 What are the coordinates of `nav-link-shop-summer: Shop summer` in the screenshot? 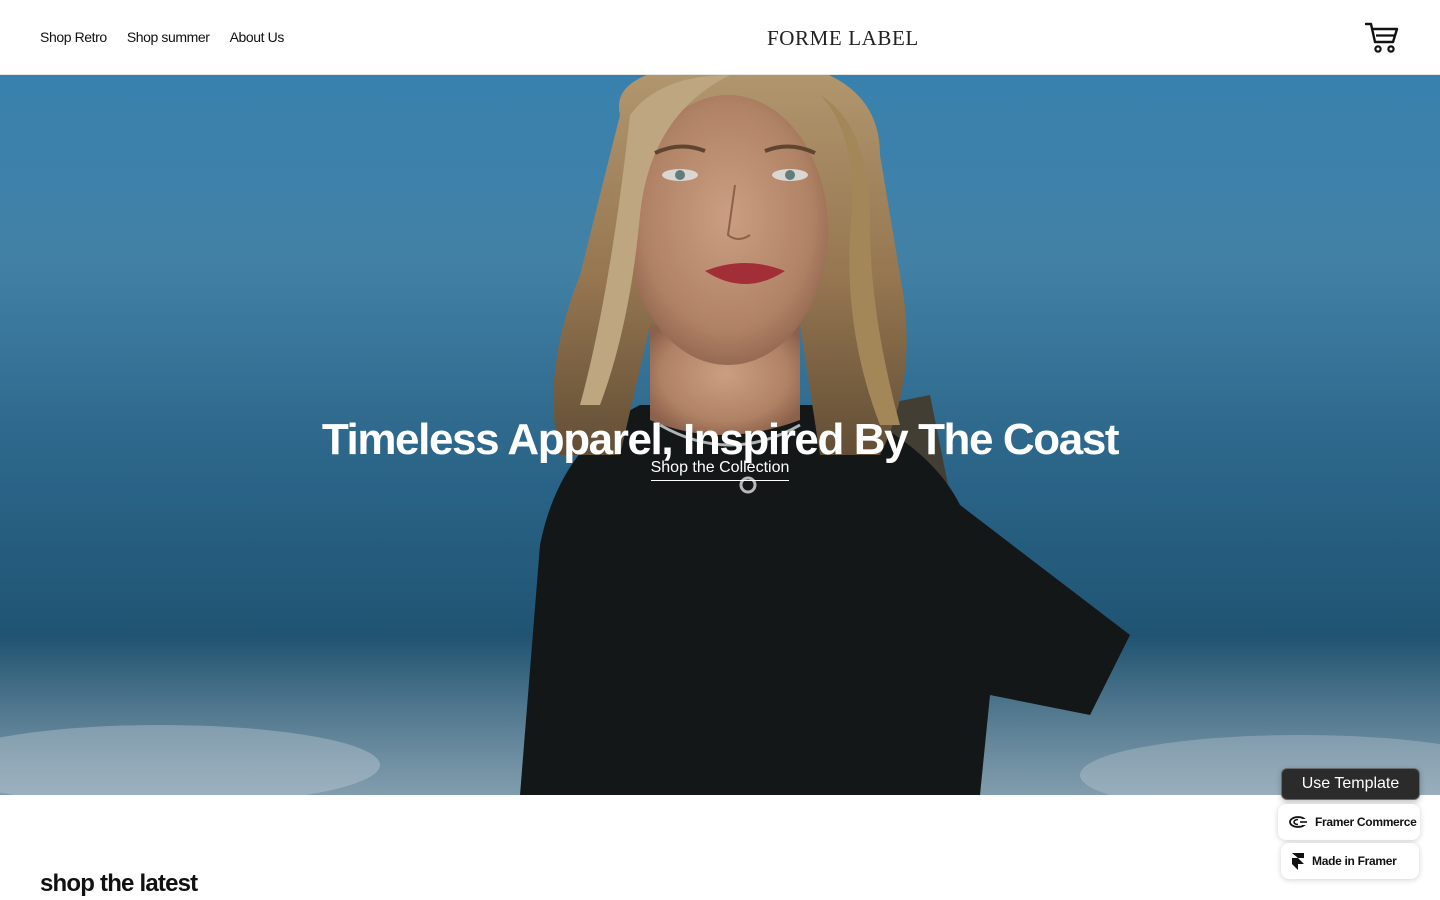 It's located at (168, 37).